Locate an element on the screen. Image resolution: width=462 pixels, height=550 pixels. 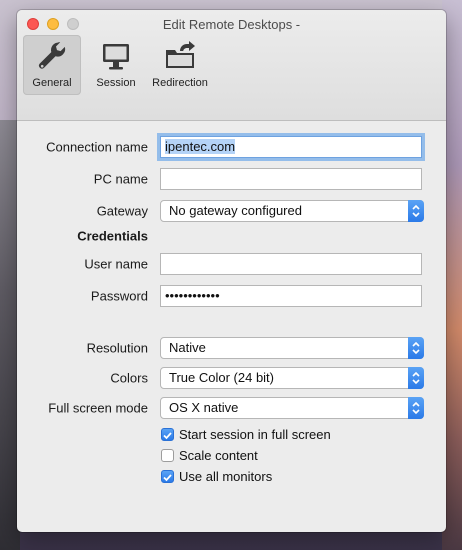
tab-session: Session is located at coordinates (116, 65).